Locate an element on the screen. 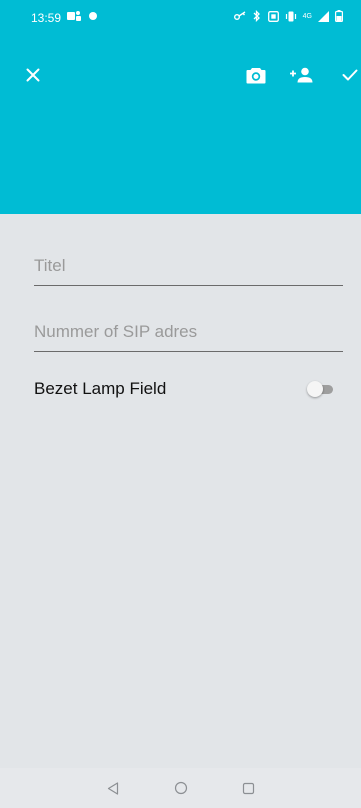 The width and height of the screenshot is (361, 808). back-button is located at coordinates (113, 788).